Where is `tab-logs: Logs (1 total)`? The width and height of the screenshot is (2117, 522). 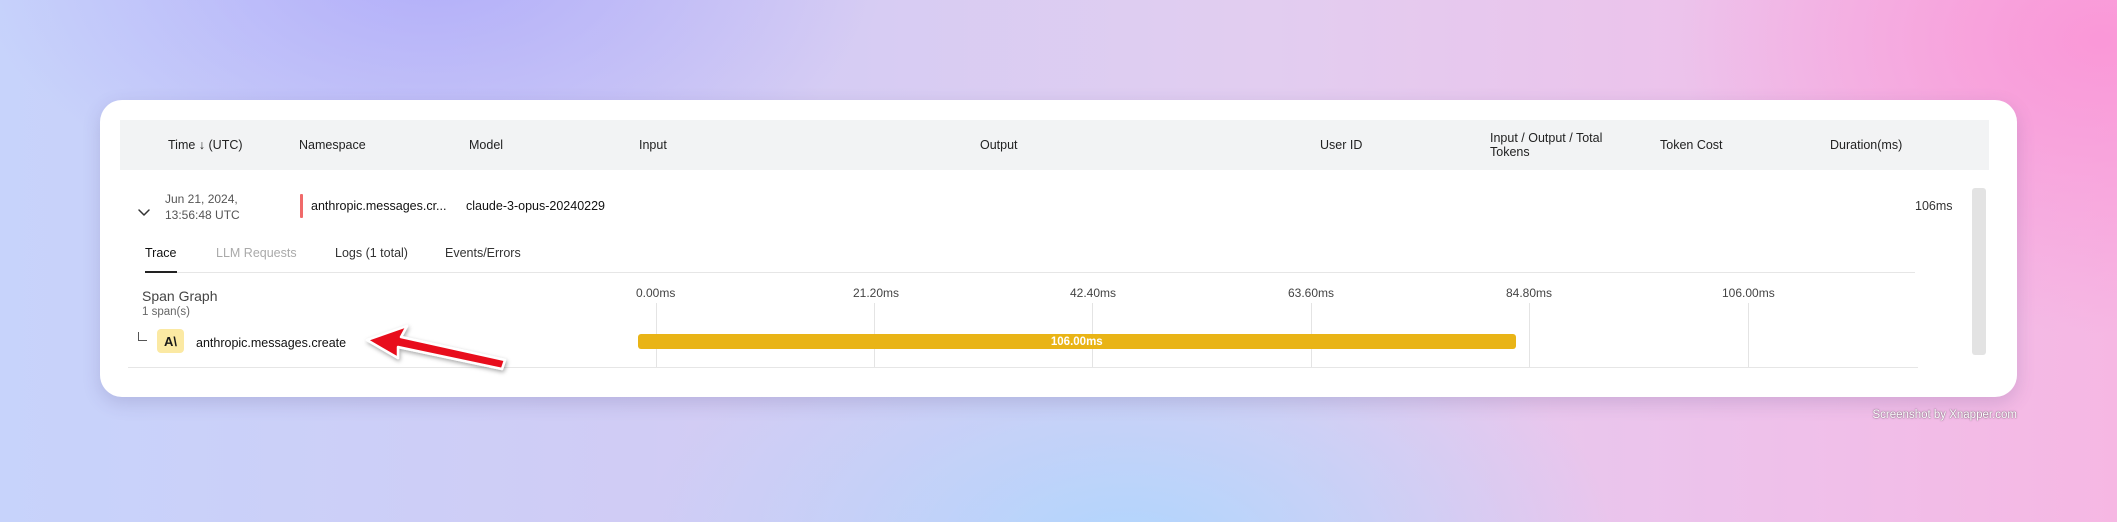
tab-logs: Logs (1 total) is located at coordinates (371, 253).